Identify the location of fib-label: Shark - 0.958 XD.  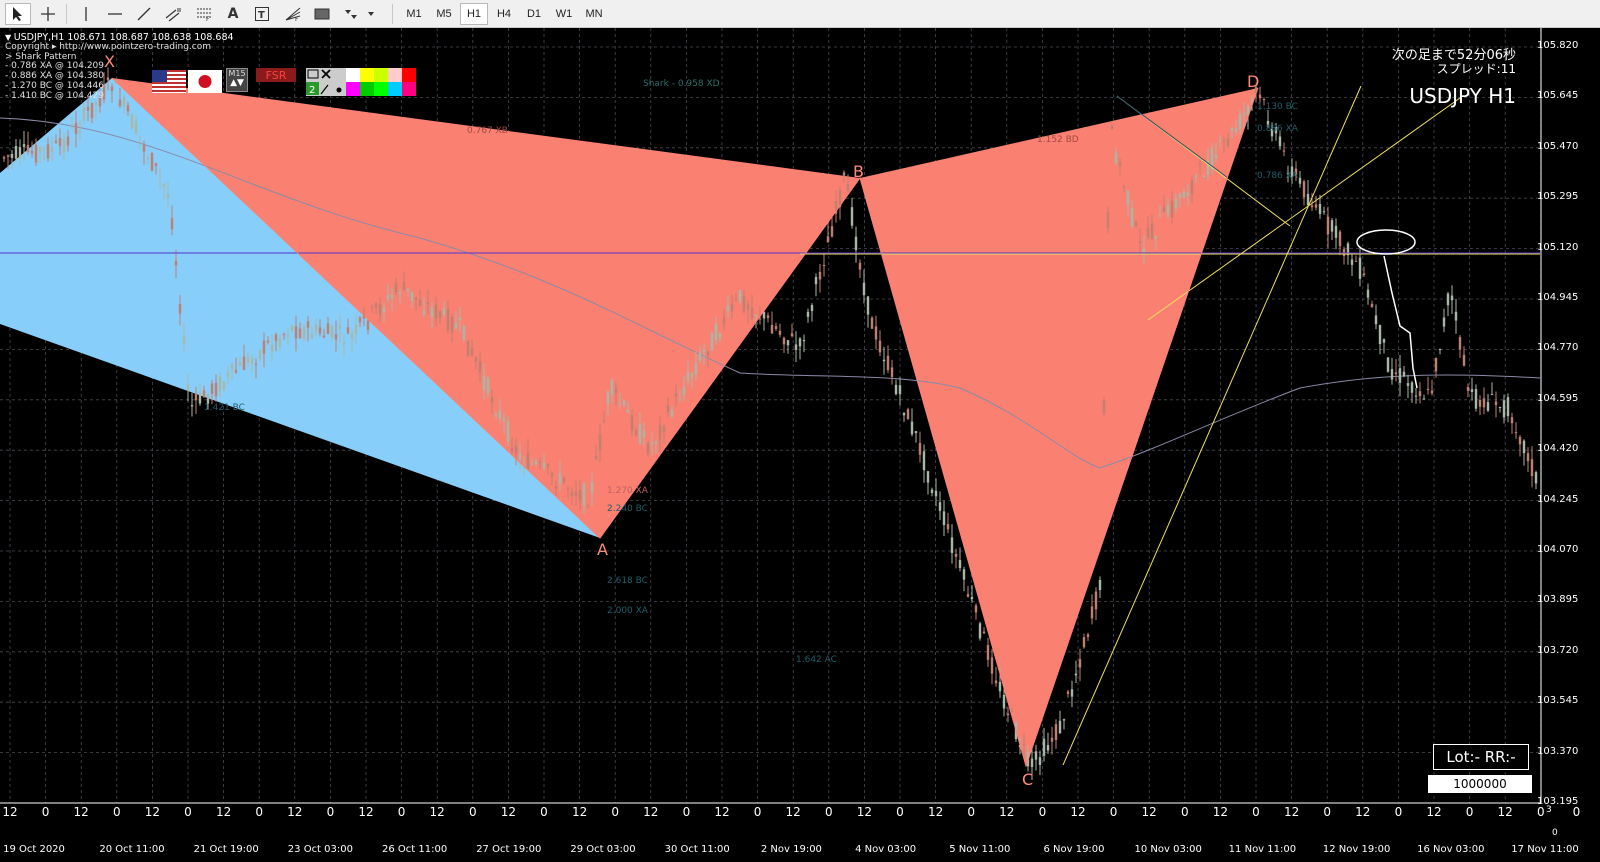
(681, 84).